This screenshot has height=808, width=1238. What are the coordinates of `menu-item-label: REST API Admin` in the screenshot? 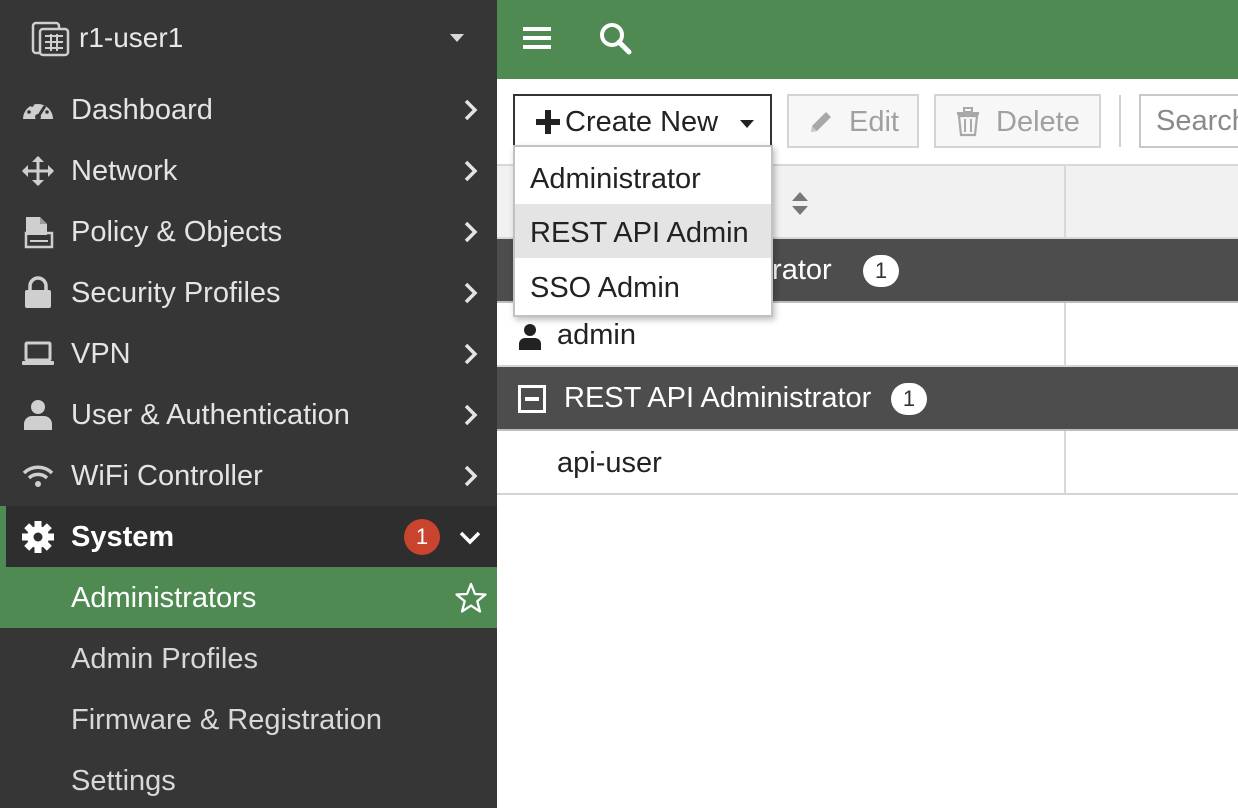 It's located at (639, 233).